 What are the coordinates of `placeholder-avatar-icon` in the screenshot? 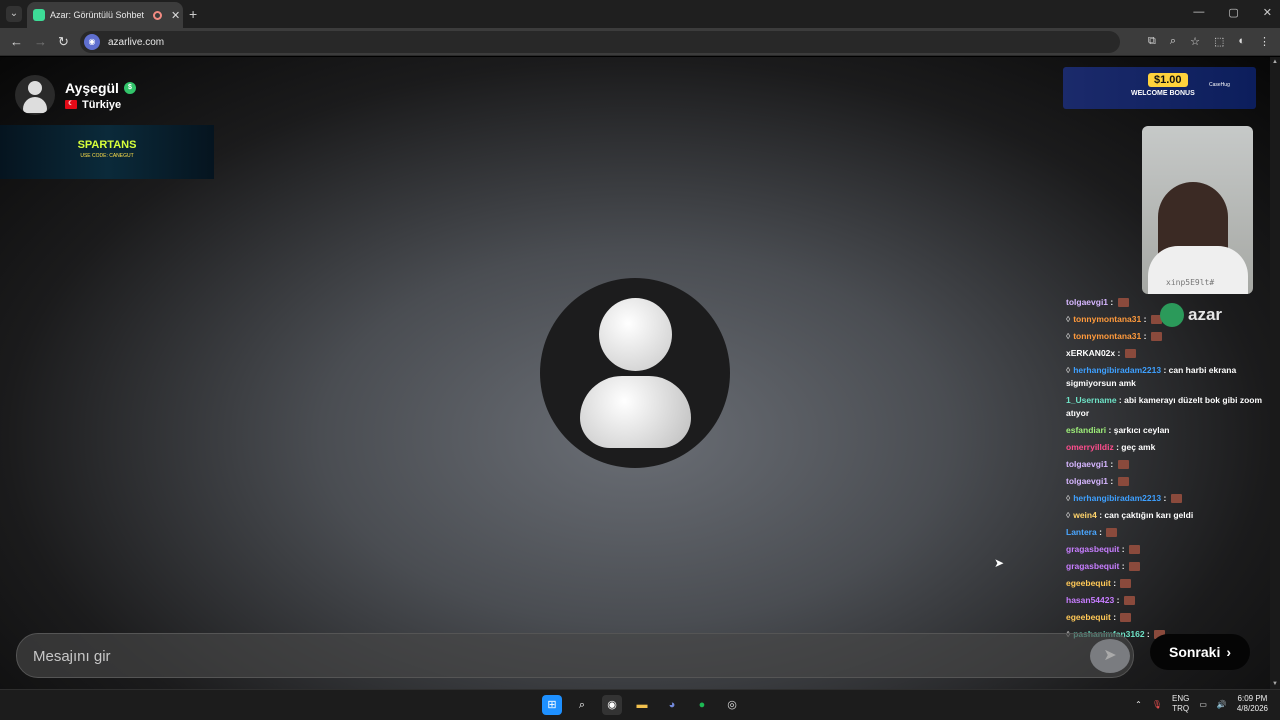 It's located at (635, 373).